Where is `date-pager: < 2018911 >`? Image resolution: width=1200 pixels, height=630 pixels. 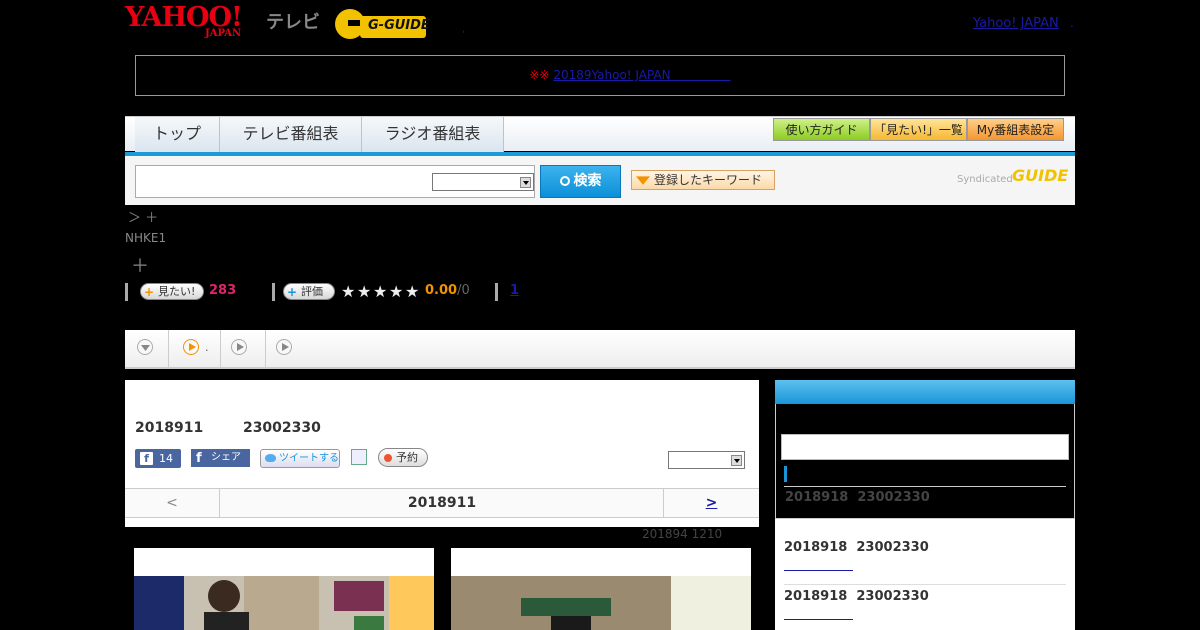
date-pager: < 2018911 > is located at coordinates (442, 503).